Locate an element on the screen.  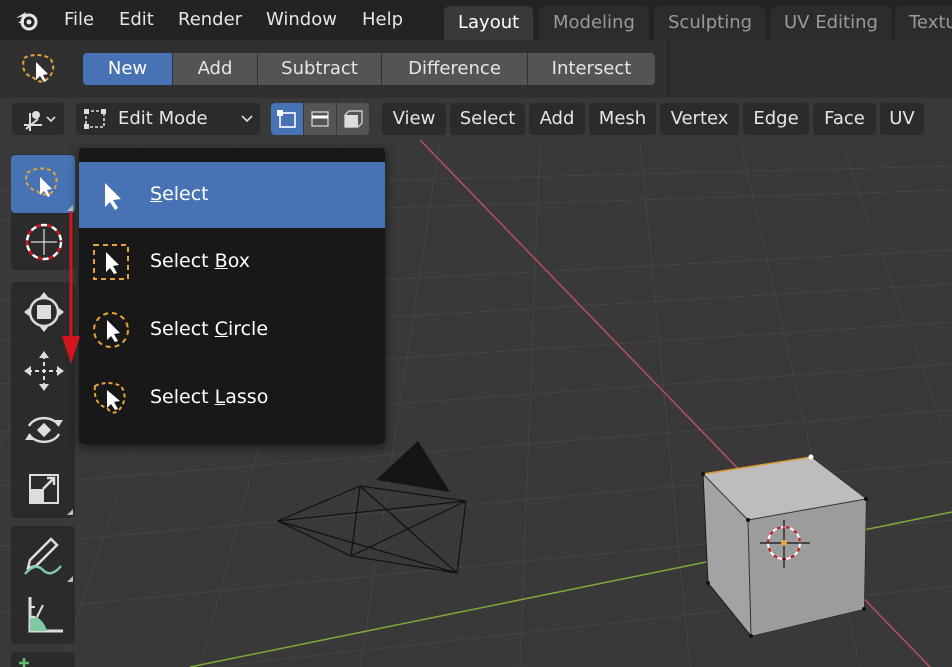
annotate-icon is located at coordinates (43, 556).